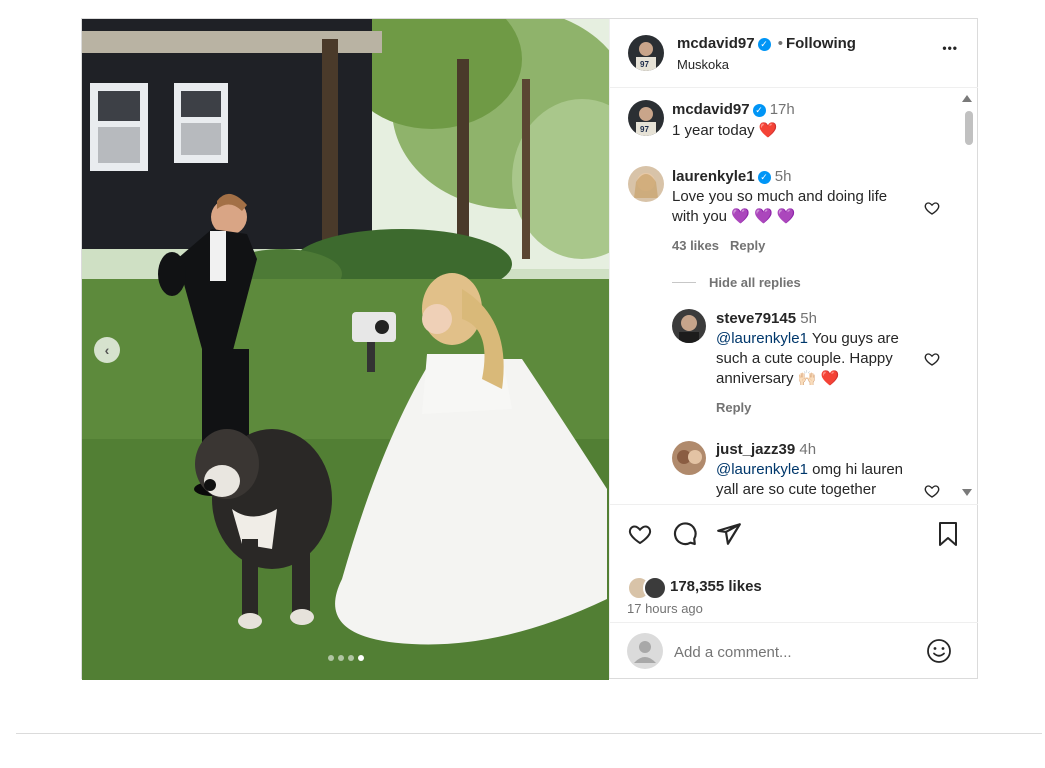  I want to click on user-avatar-icon, so click(645, 651).